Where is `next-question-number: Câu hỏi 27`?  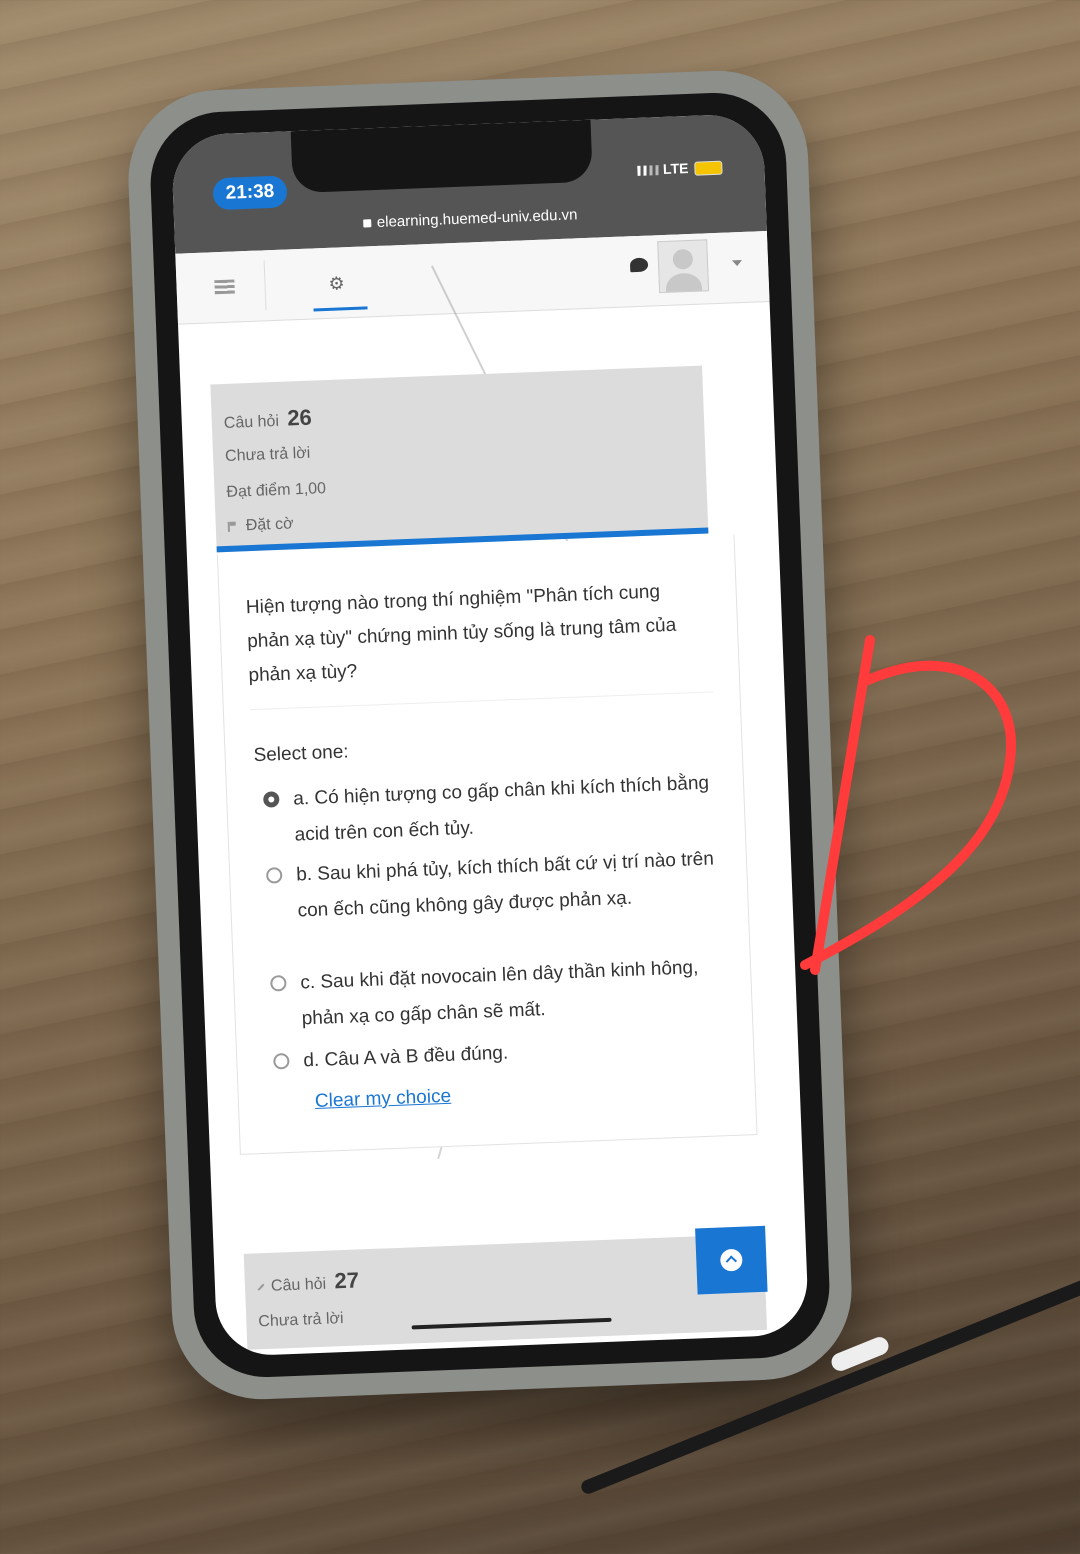
next-question-number: Câu hỏi 27 is located at coordinates (307, 1282).